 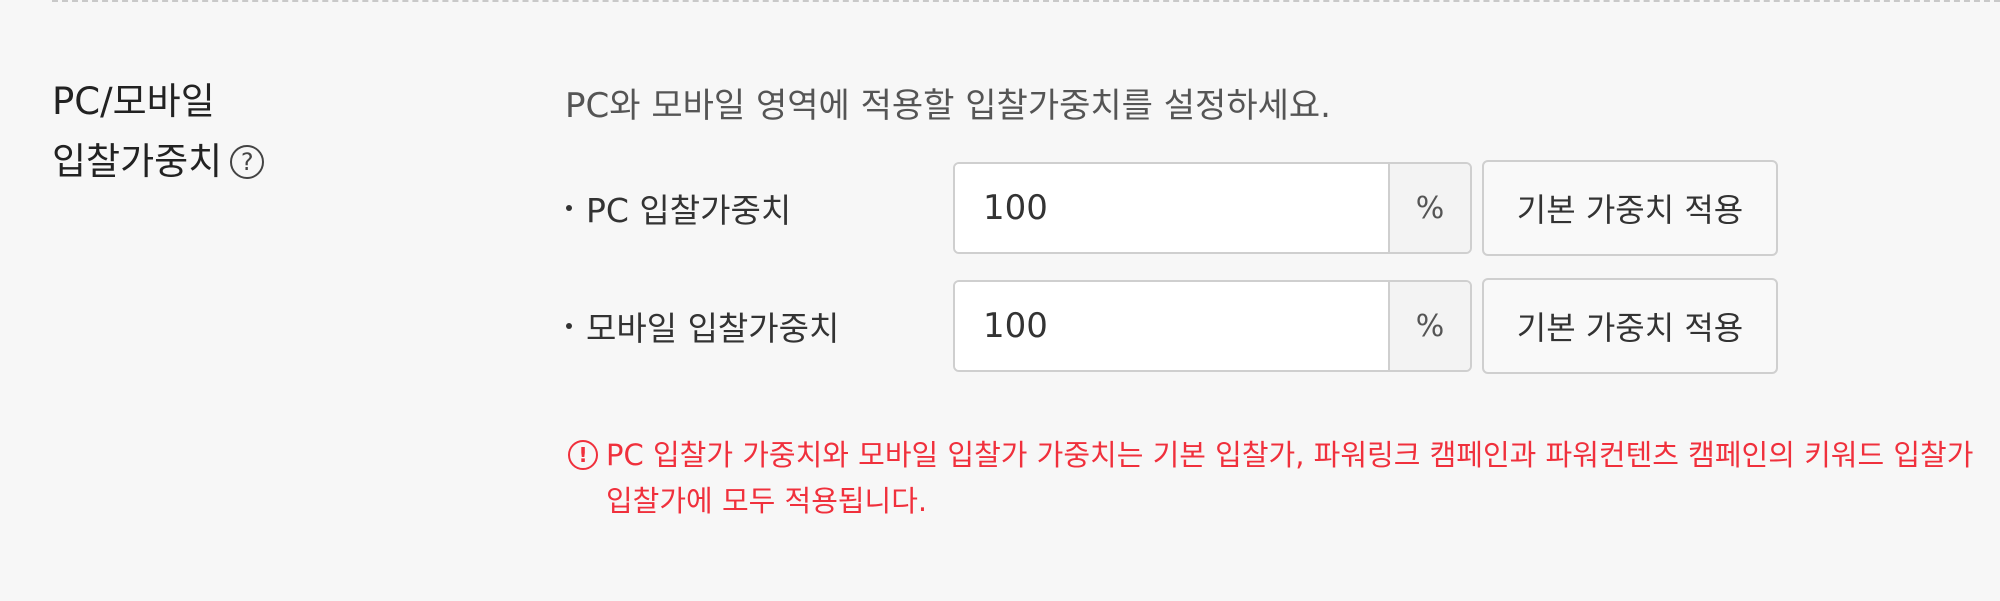 What do you see at coordinates (1171, 208) in the screenshot?
I see `pc-bid-weight-input` at bounding box center [1171, 208].